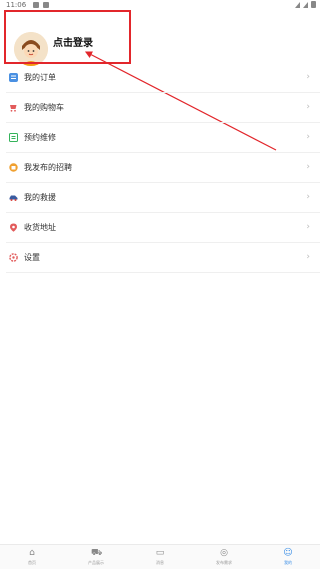 The width and height of the screenshot is (320, 569). What do you see at coordinates (40, 227) in the screenshot?
I see `menu-item-label: 收货地址` at bounding box center [40, 227].